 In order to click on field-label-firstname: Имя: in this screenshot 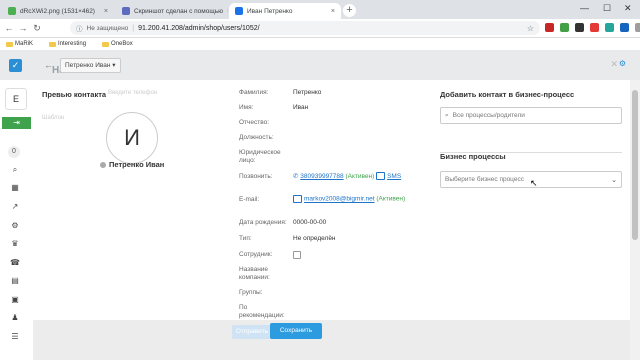, I will do `click(246, 107)`.